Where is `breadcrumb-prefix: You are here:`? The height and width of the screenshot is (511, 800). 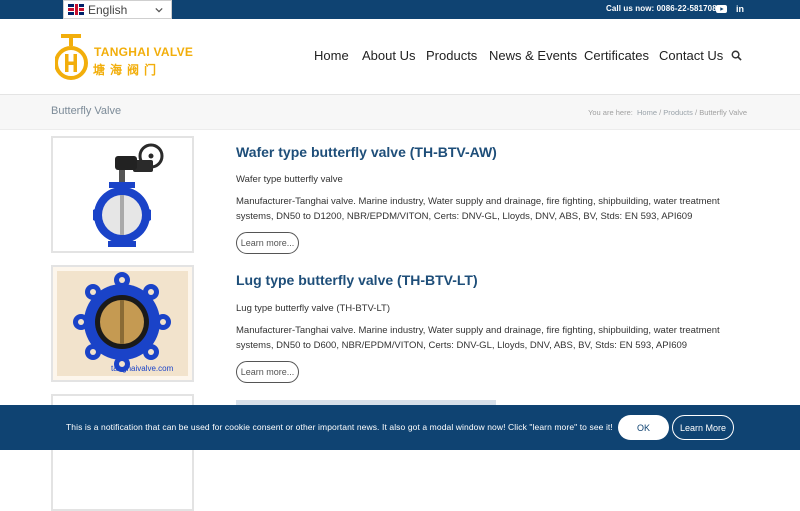 breadcrumb-prefix: You are here: is located at coordinates (610, 112).